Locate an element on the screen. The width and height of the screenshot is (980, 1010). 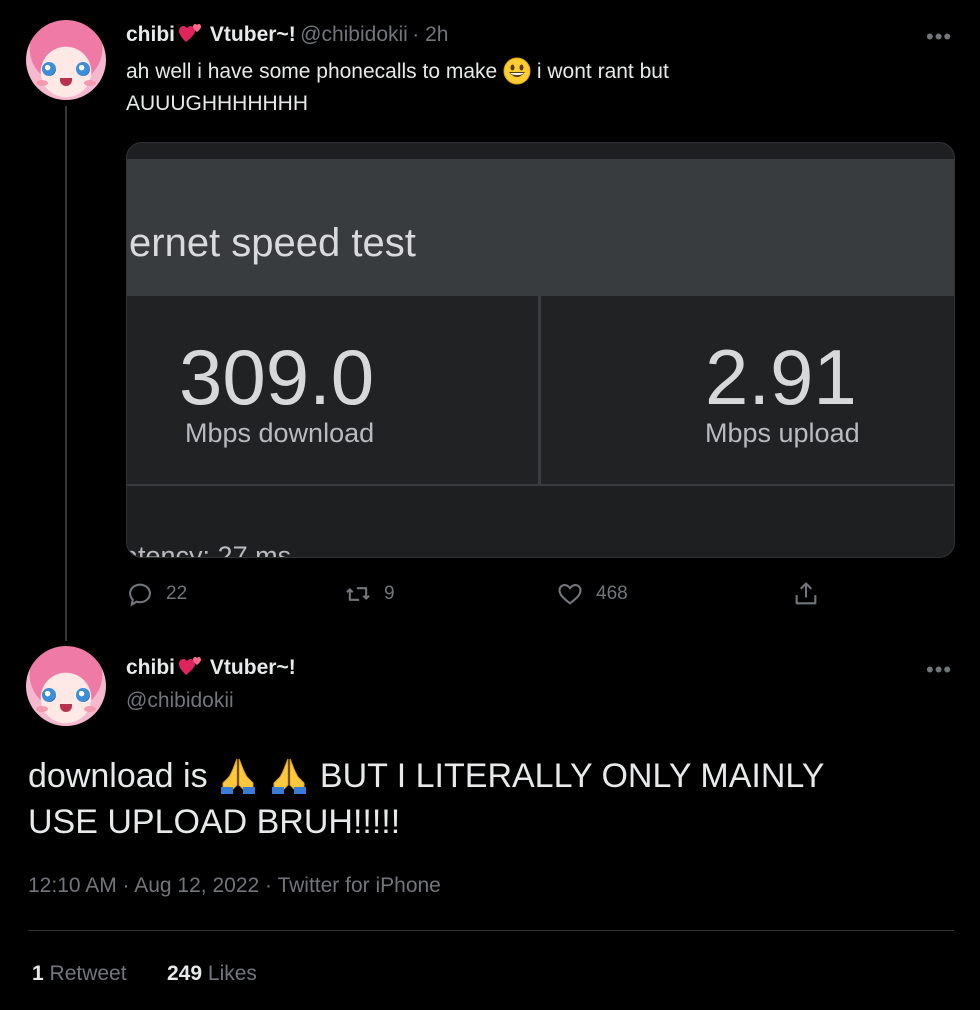
retweet-count: 9 is located at coordinates (389, 593).